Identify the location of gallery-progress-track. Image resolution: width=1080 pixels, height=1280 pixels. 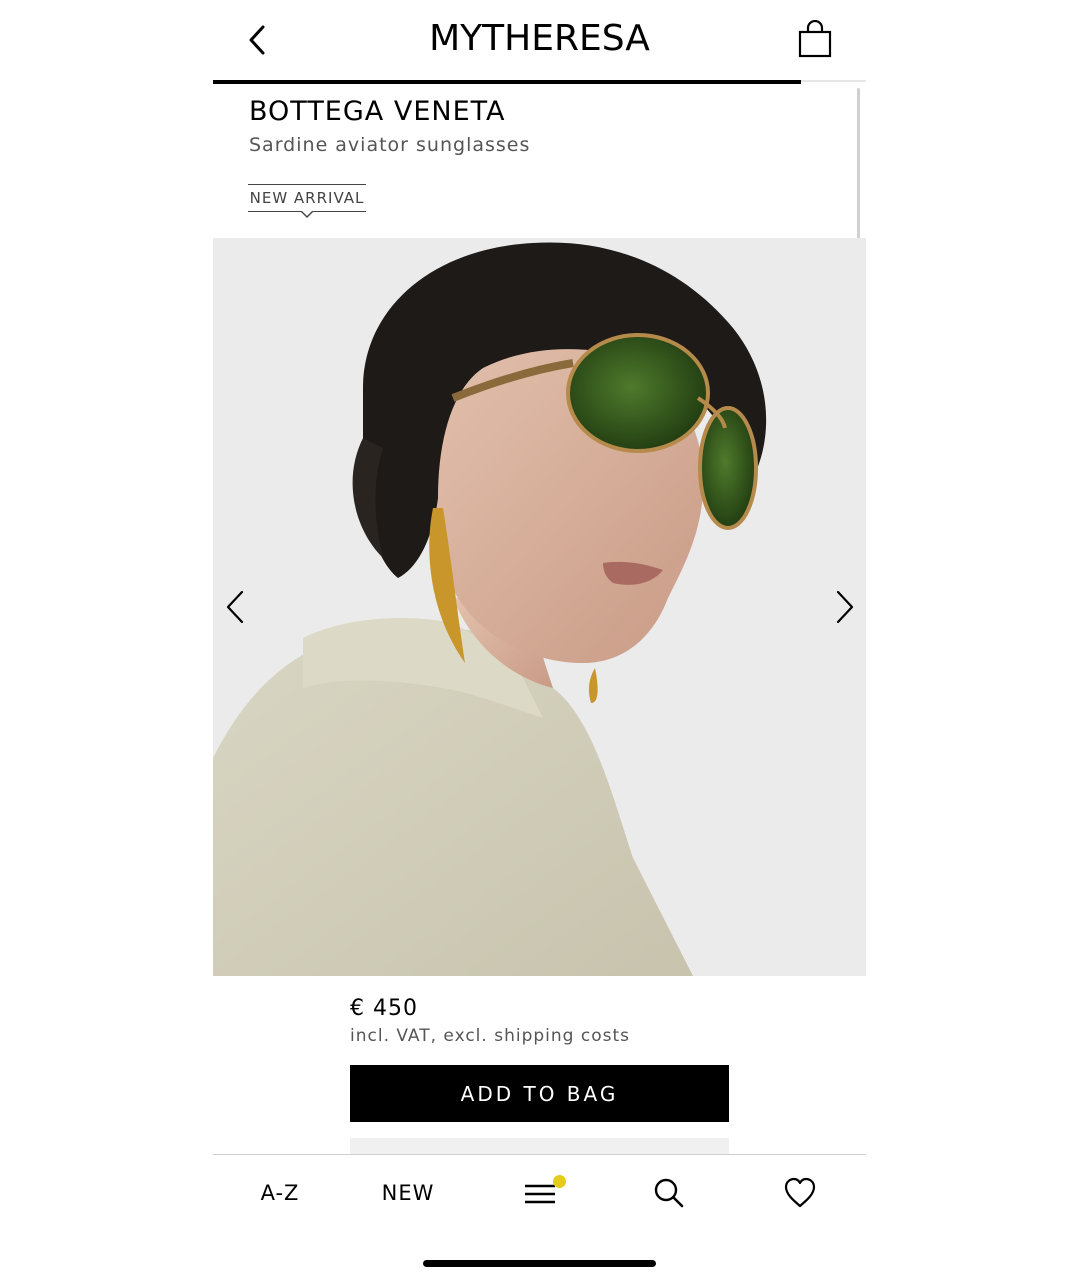
(539, 82).